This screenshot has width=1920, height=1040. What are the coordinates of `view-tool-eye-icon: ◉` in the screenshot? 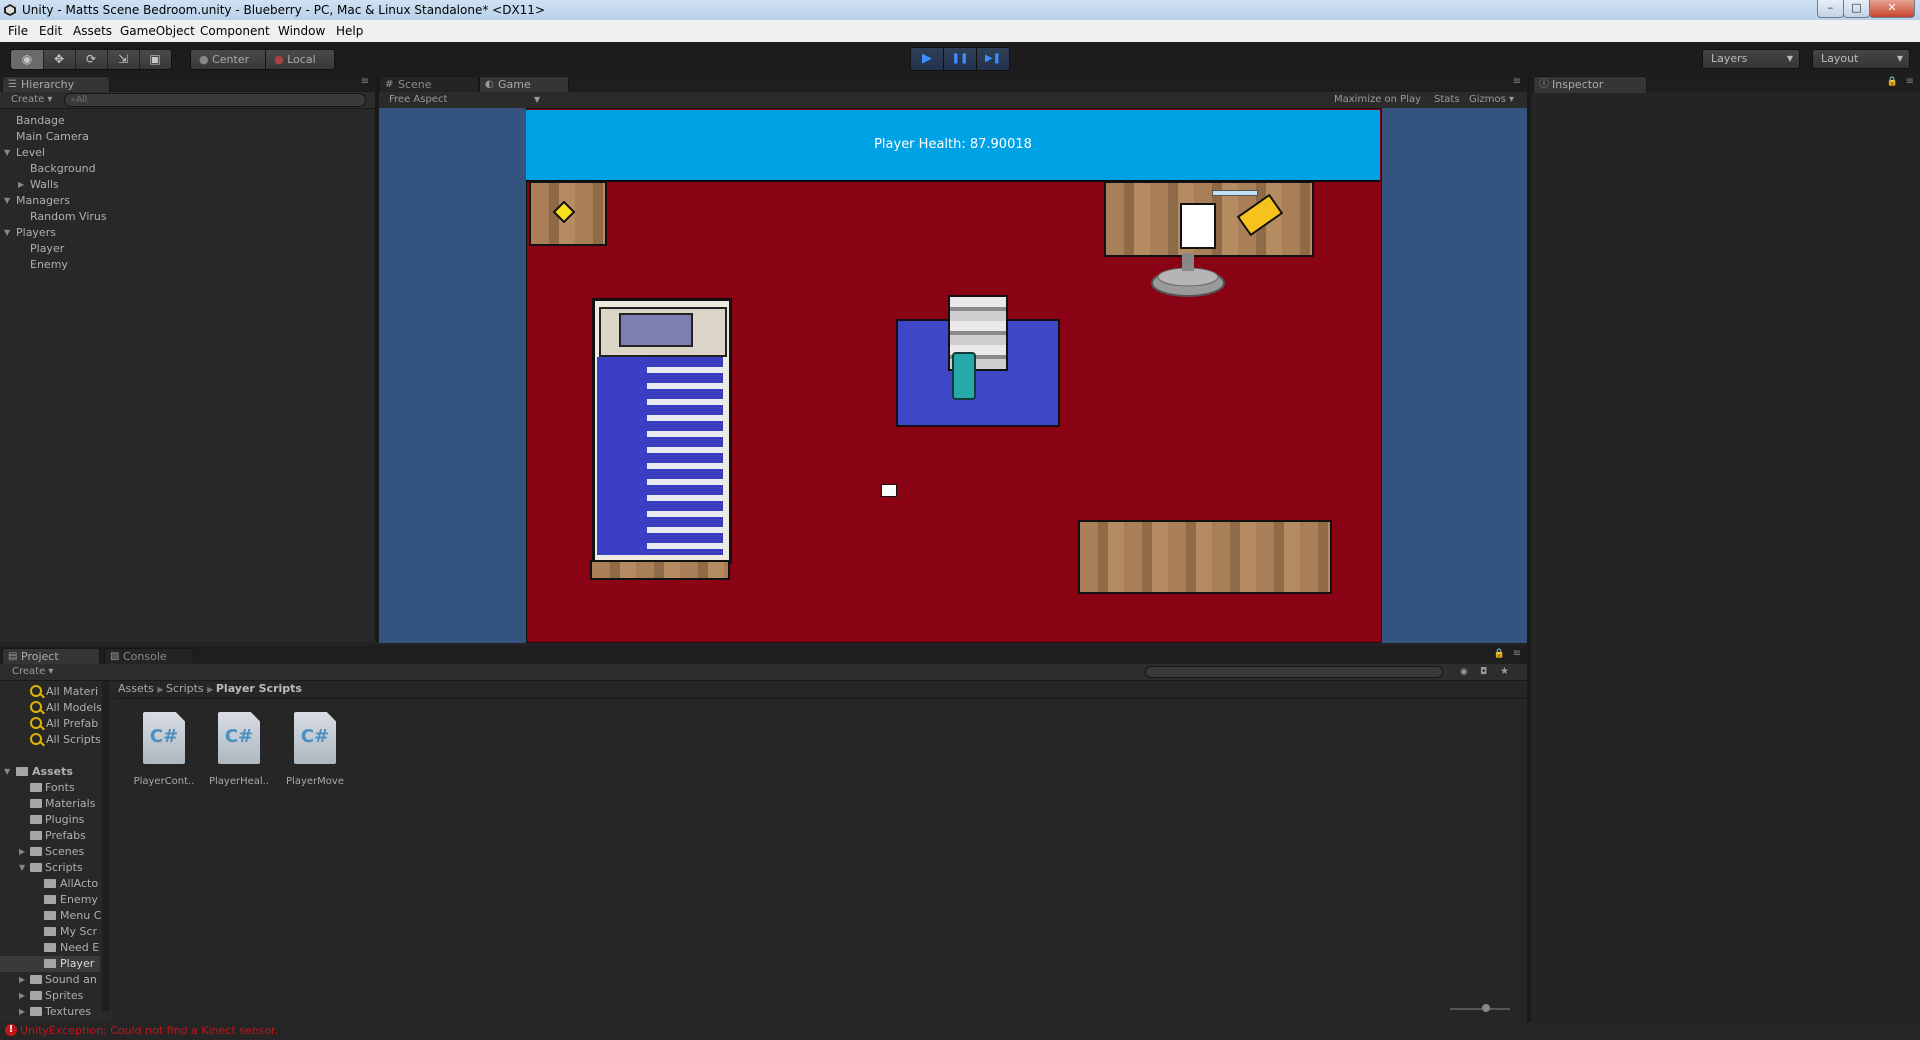 It's located at (27, 59).